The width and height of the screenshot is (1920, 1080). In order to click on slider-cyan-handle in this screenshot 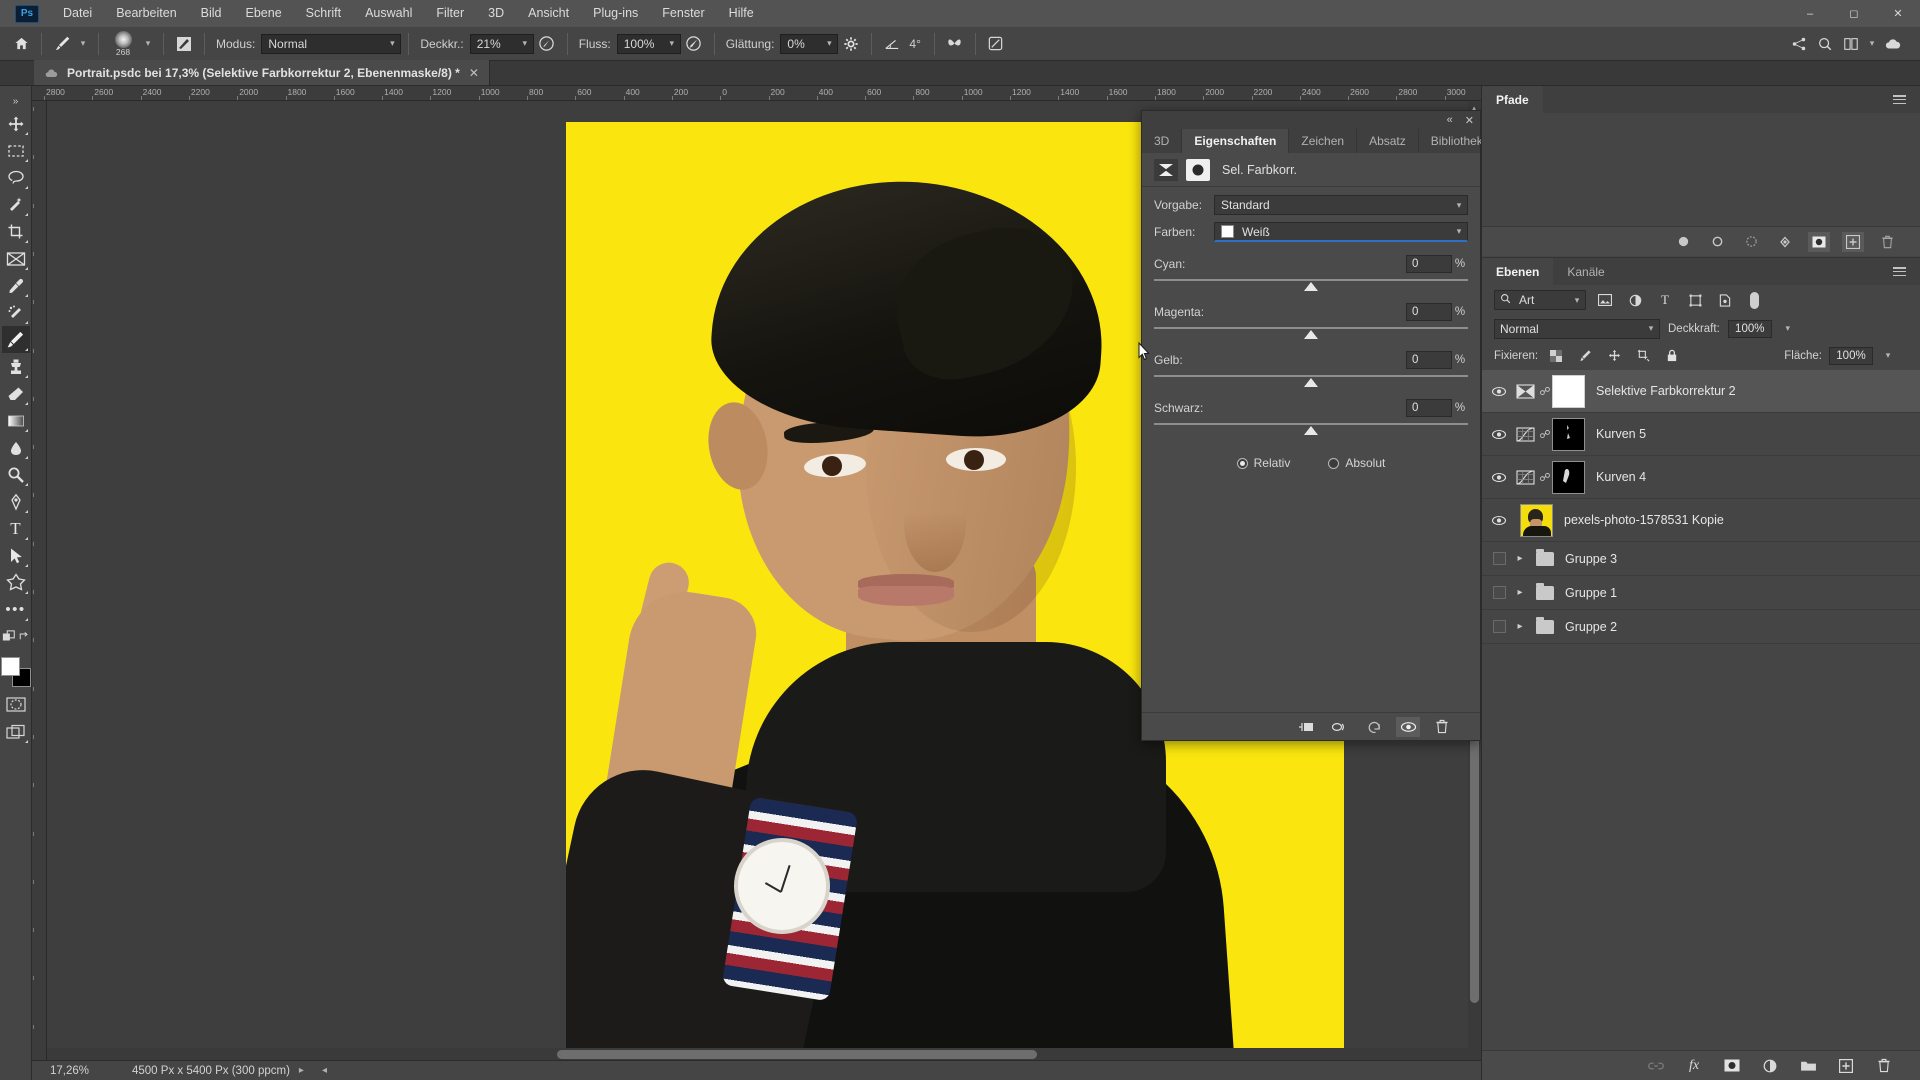, I will do `click(1311, 286)`.